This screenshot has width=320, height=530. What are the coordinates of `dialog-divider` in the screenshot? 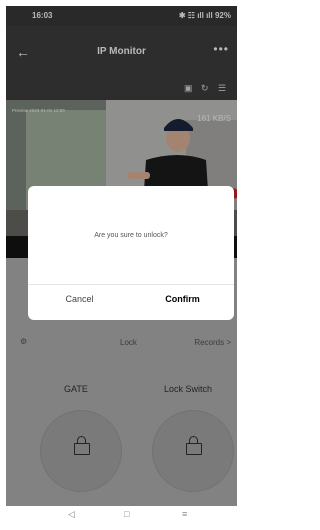 It's located at (131, 284).